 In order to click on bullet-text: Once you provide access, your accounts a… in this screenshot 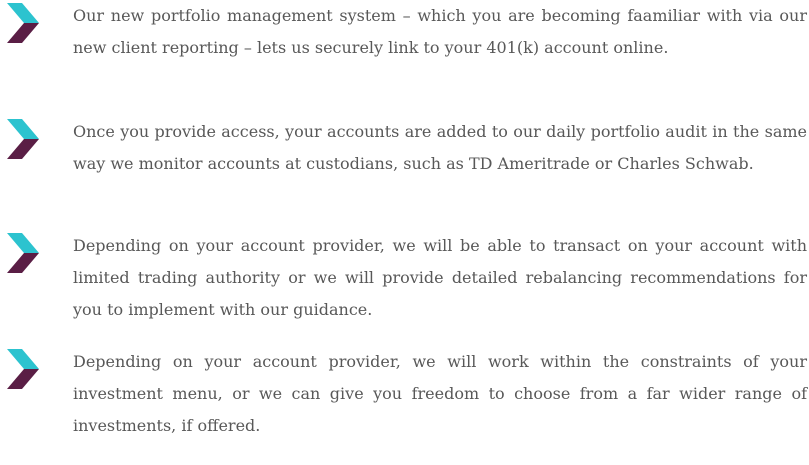, I will do `click(440, 147)`.